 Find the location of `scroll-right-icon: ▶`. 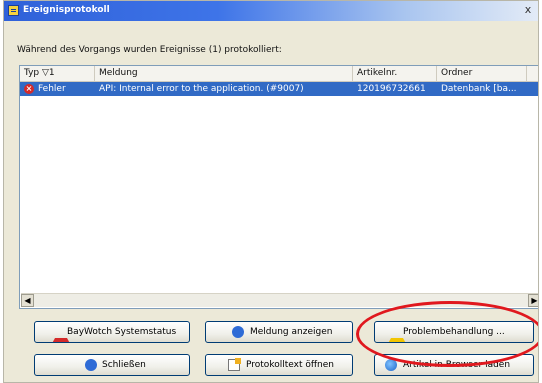

scroll-right-icon: ▶ is located at coordinates (533, 300).